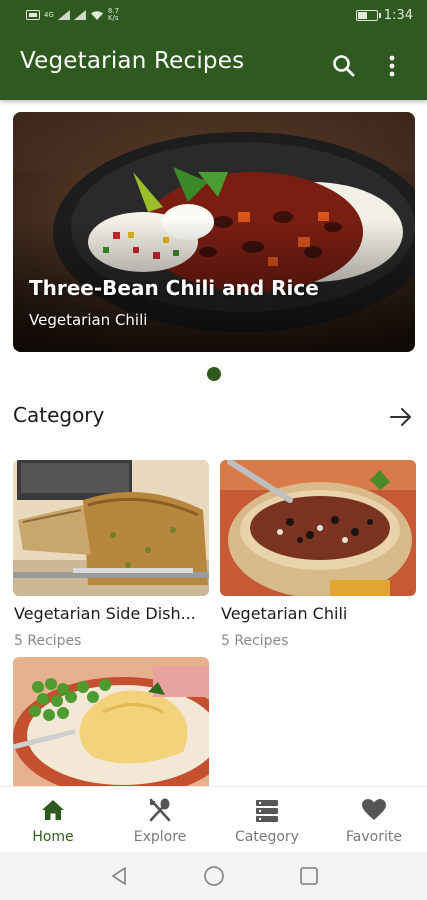  I want to click on heart-icon, so click(374, 809).